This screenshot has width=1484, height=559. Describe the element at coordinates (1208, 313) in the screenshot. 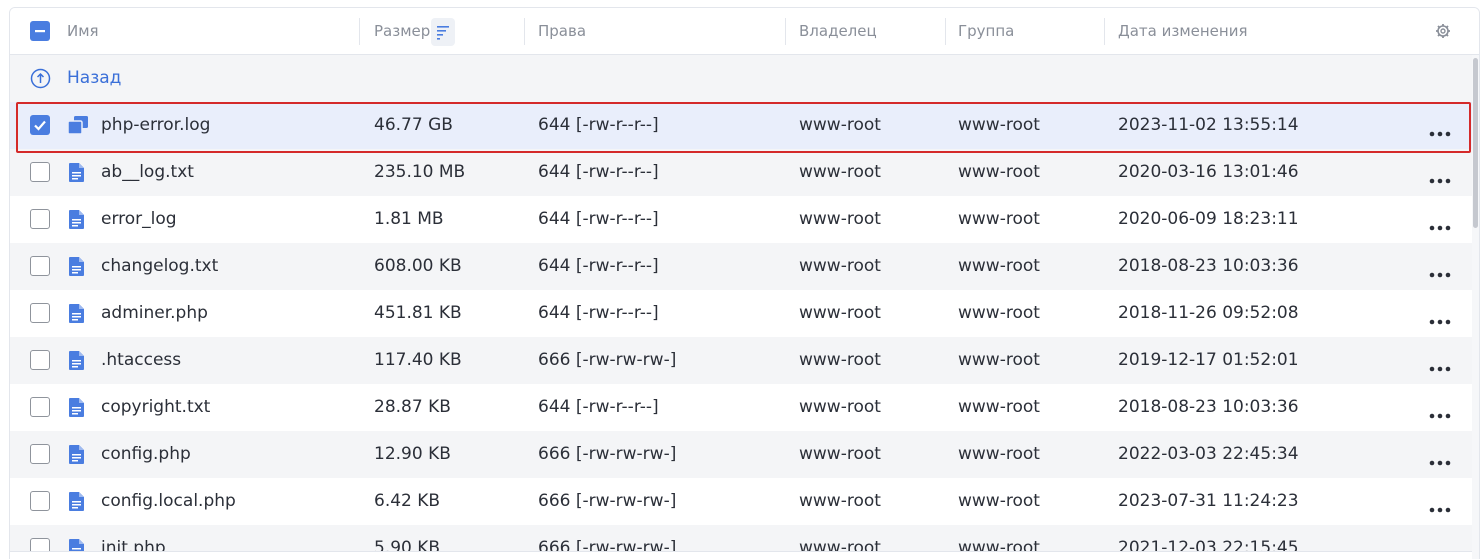

I see `file-modified-date: 2018-11-26 09:52:08` at that location.